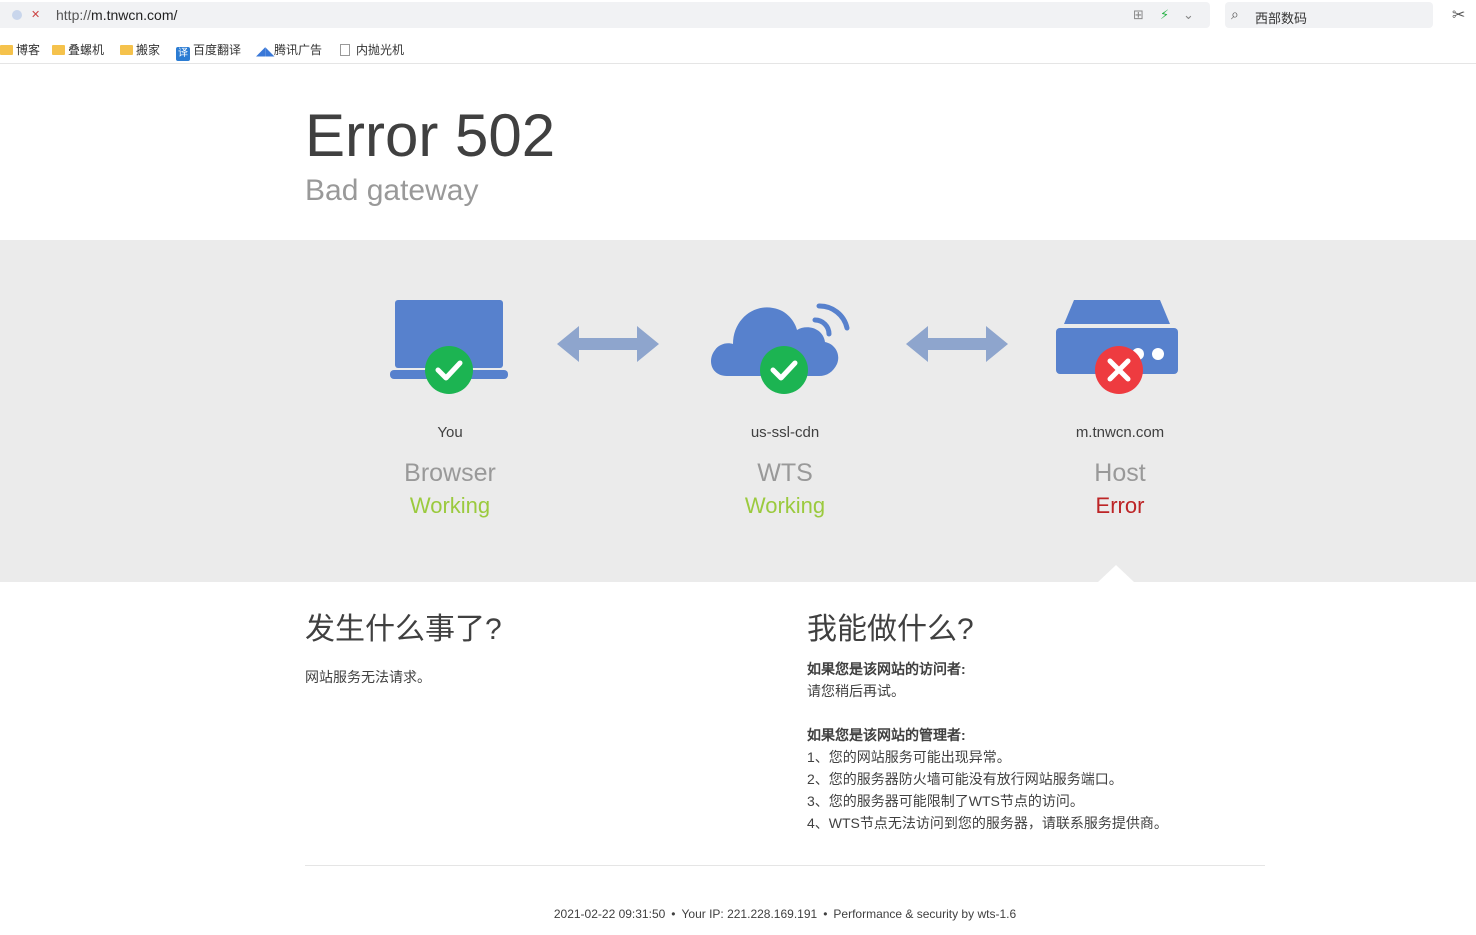 The height and width of the screenshot is (935, 1476). I want to click on admin-item: 2、您的服务器防火墙可能没有放行网站服务端口。, so click(965, 779).